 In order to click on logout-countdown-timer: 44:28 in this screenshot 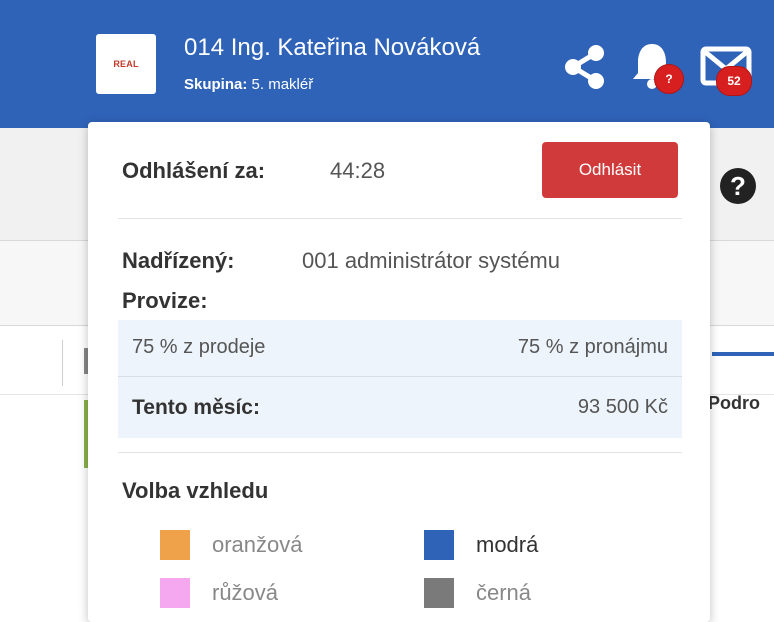, I will do `click(358, 170)`.